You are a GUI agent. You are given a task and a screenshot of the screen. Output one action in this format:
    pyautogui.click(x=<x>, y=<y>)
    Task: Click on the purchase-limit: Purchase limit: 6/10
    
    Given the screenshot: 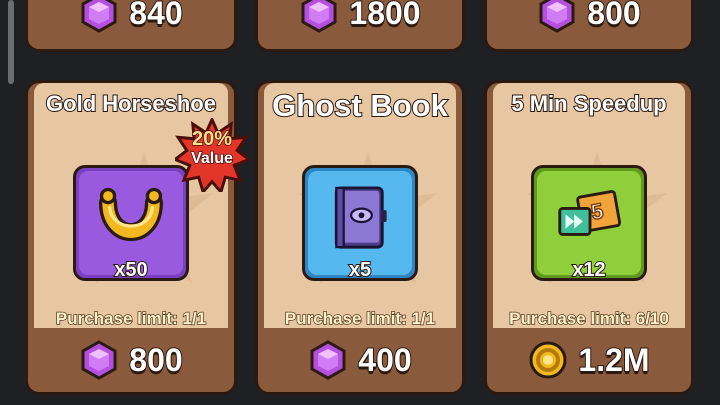 What is the action you would take?
    pyautogui.click(x=588, y=318)
    